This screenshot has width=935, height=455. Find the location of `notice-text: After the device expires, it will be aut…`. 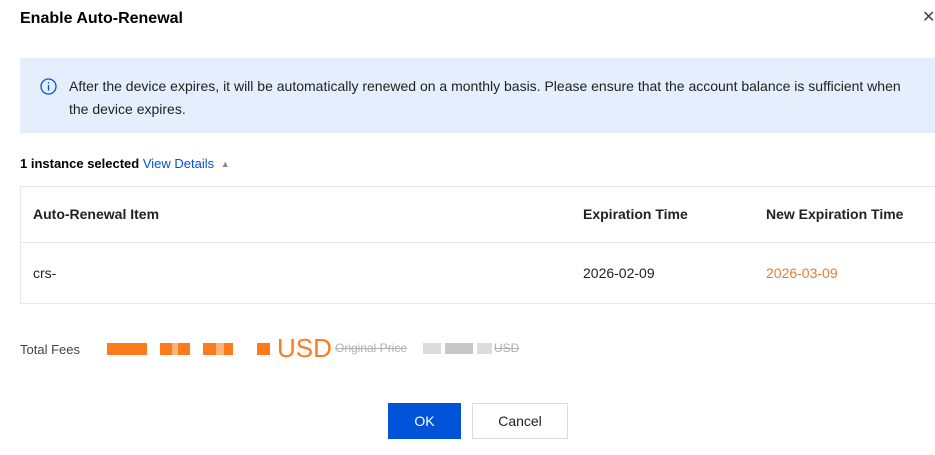

notice-text: After the device expires, it will be aut… is located at coordinates (485, 97).